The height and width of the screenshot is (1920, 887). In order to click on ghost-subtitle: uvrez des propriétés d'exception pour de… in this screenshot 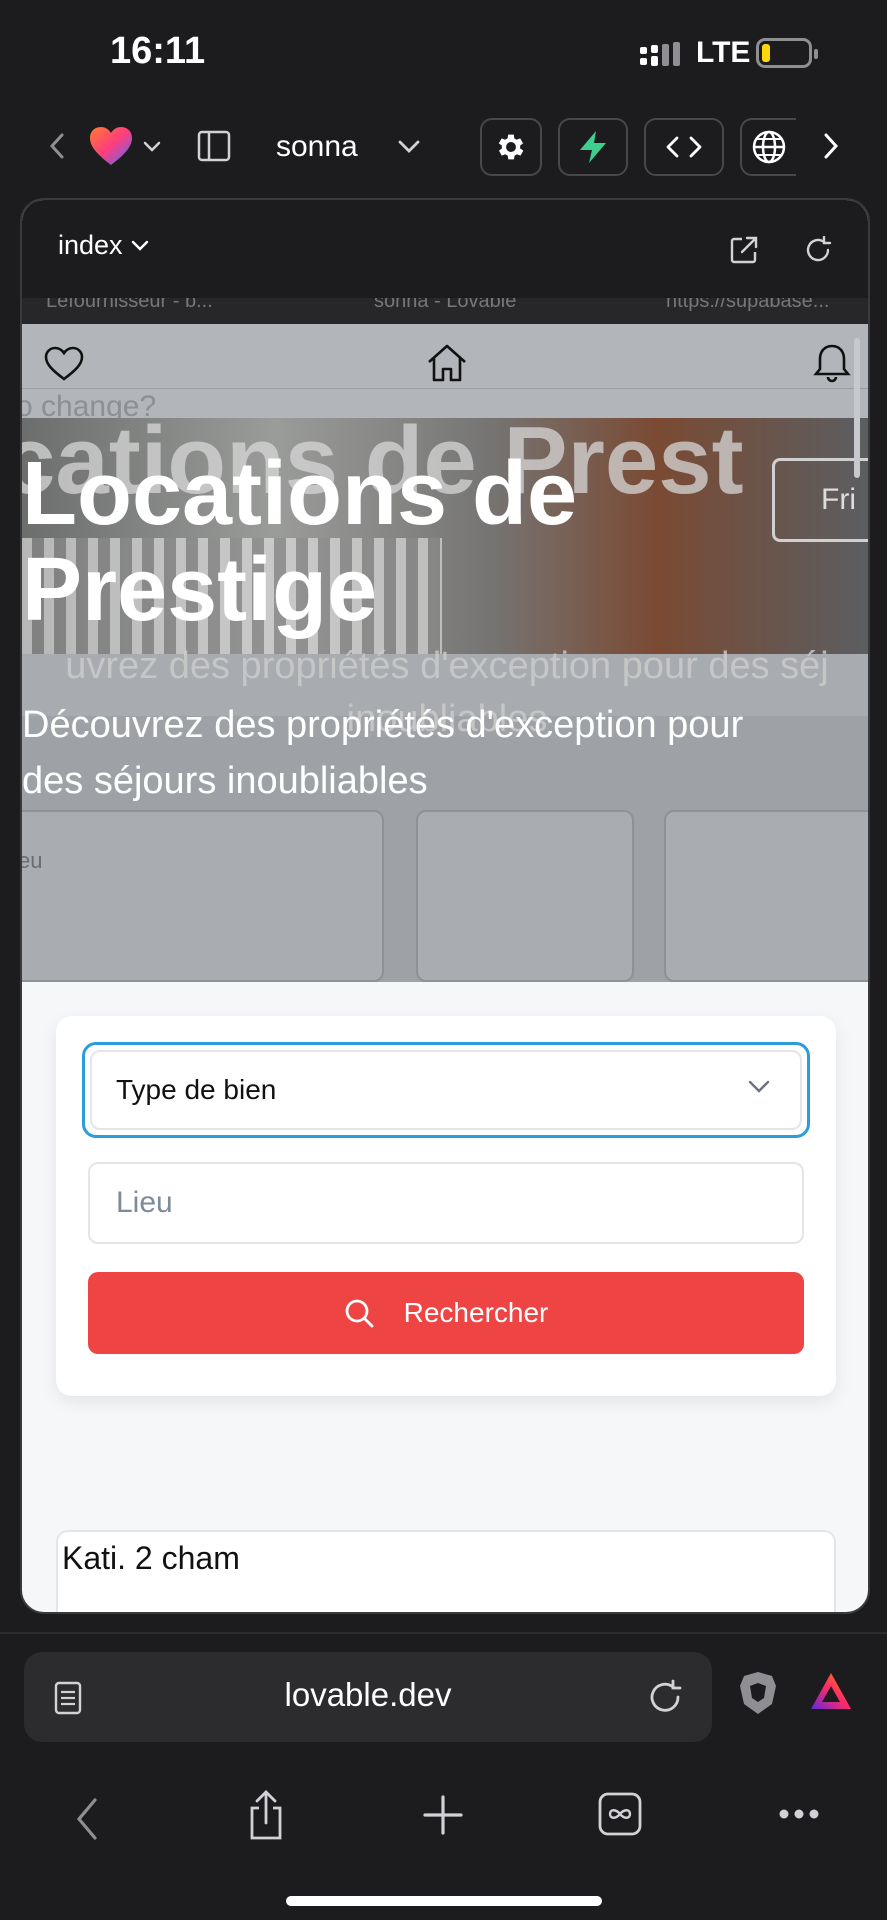, I will do `click(447, 666)`.